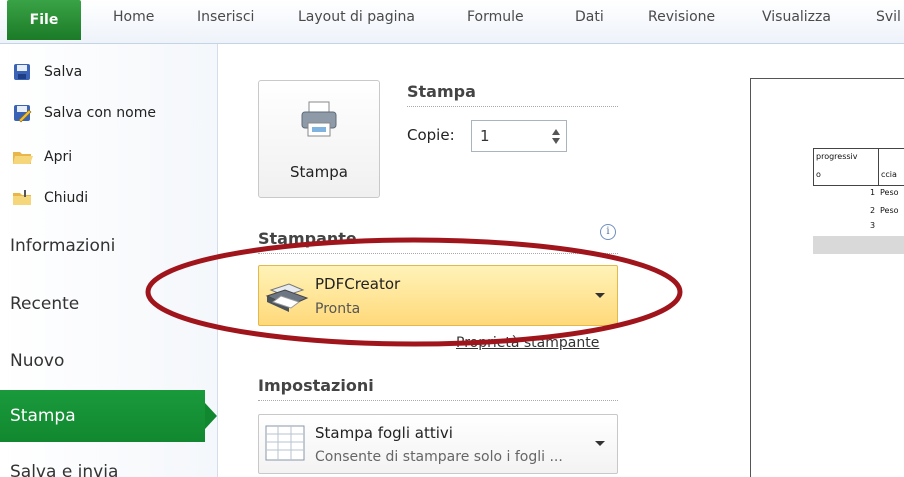 The height and width of the screenshot is (477, 904). What do you see at coordinates (62, 246) in the screenshot?
I see `nav-informazioni: Informazioni` at bounding box center [62, 246].